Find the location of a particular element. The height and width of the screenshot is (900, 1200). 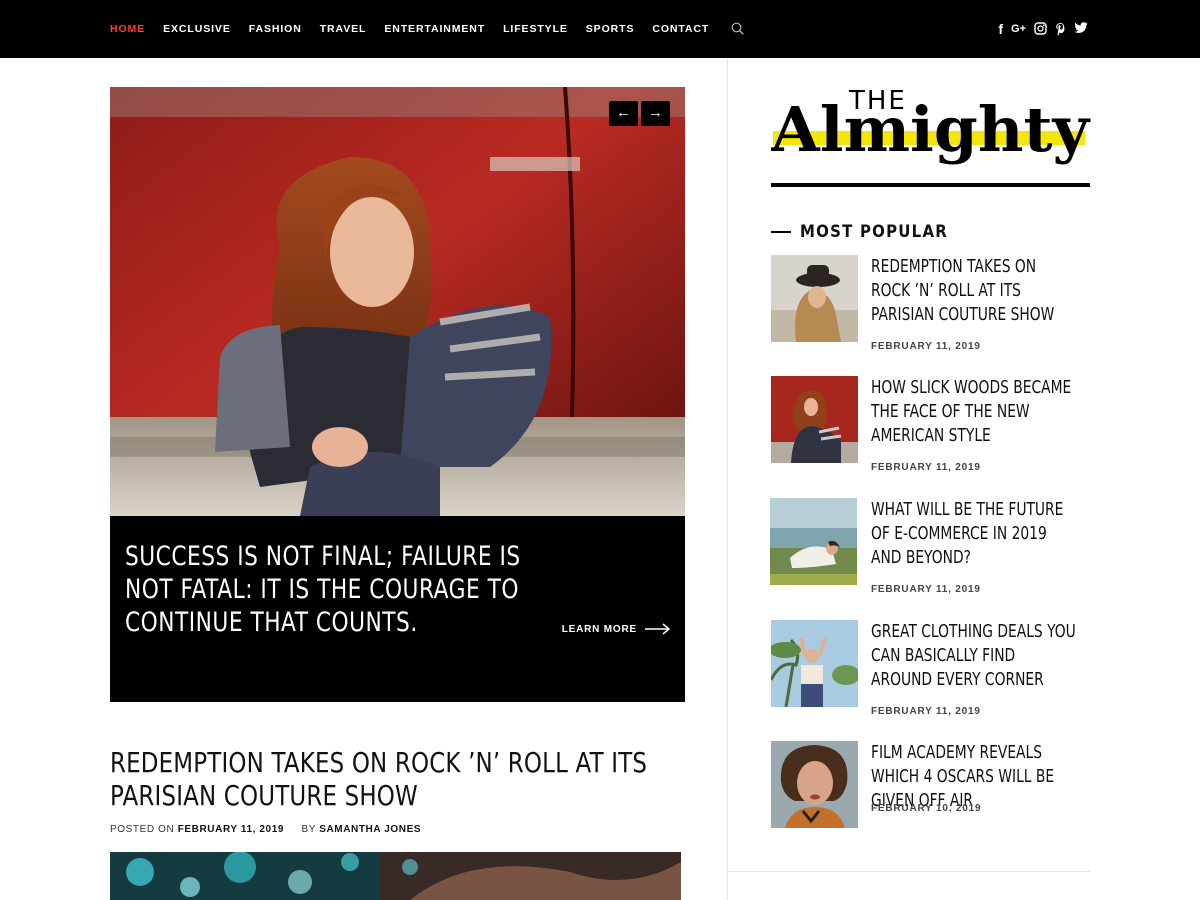

search-icon is located at coordinates (738, 29).